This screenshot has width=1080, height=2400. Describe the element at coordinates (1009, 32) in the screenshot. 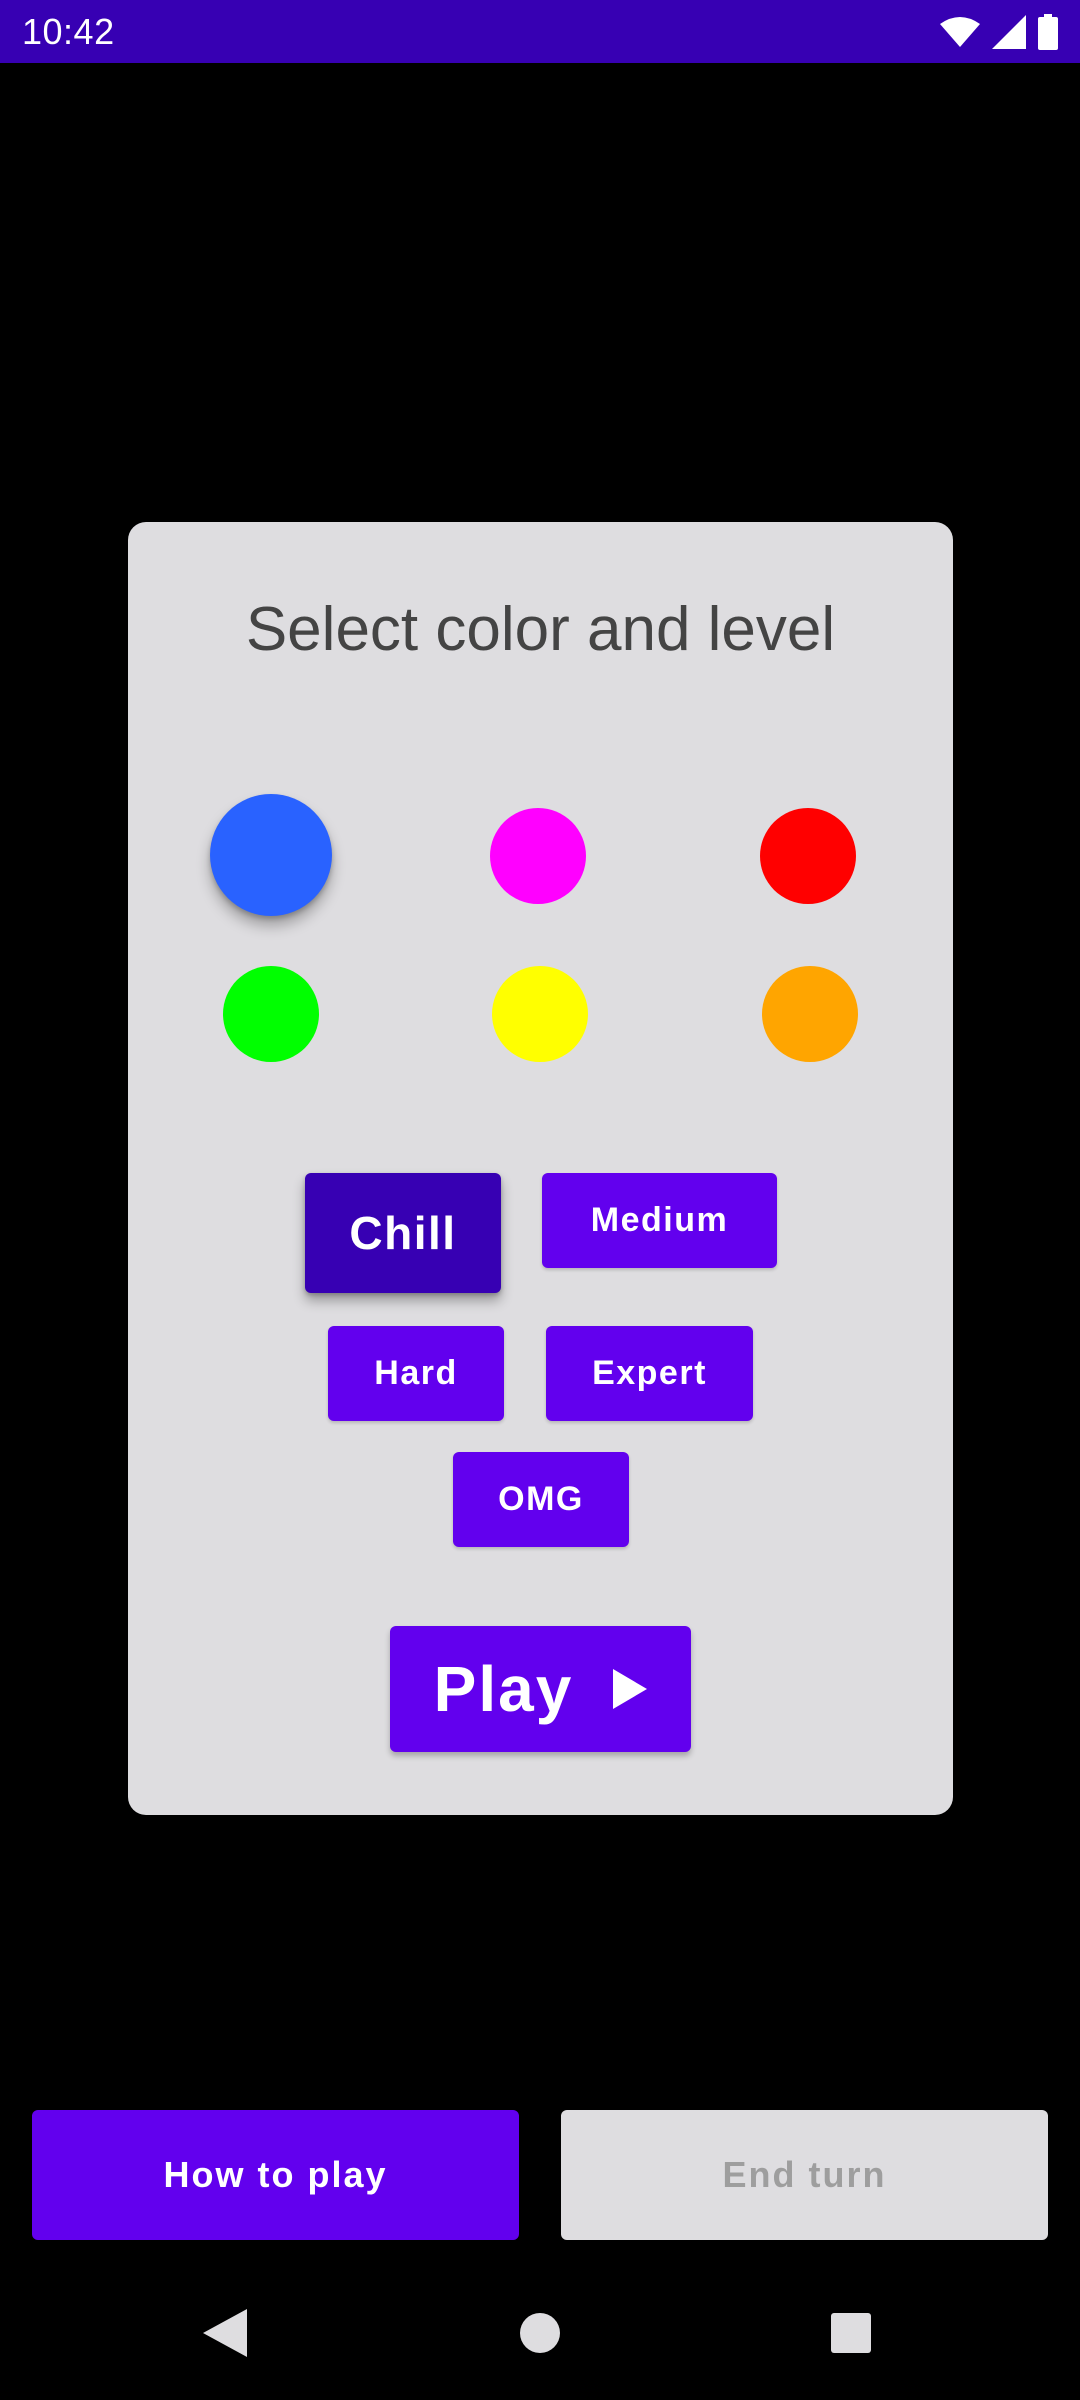

I see `signal-icon` at that location.